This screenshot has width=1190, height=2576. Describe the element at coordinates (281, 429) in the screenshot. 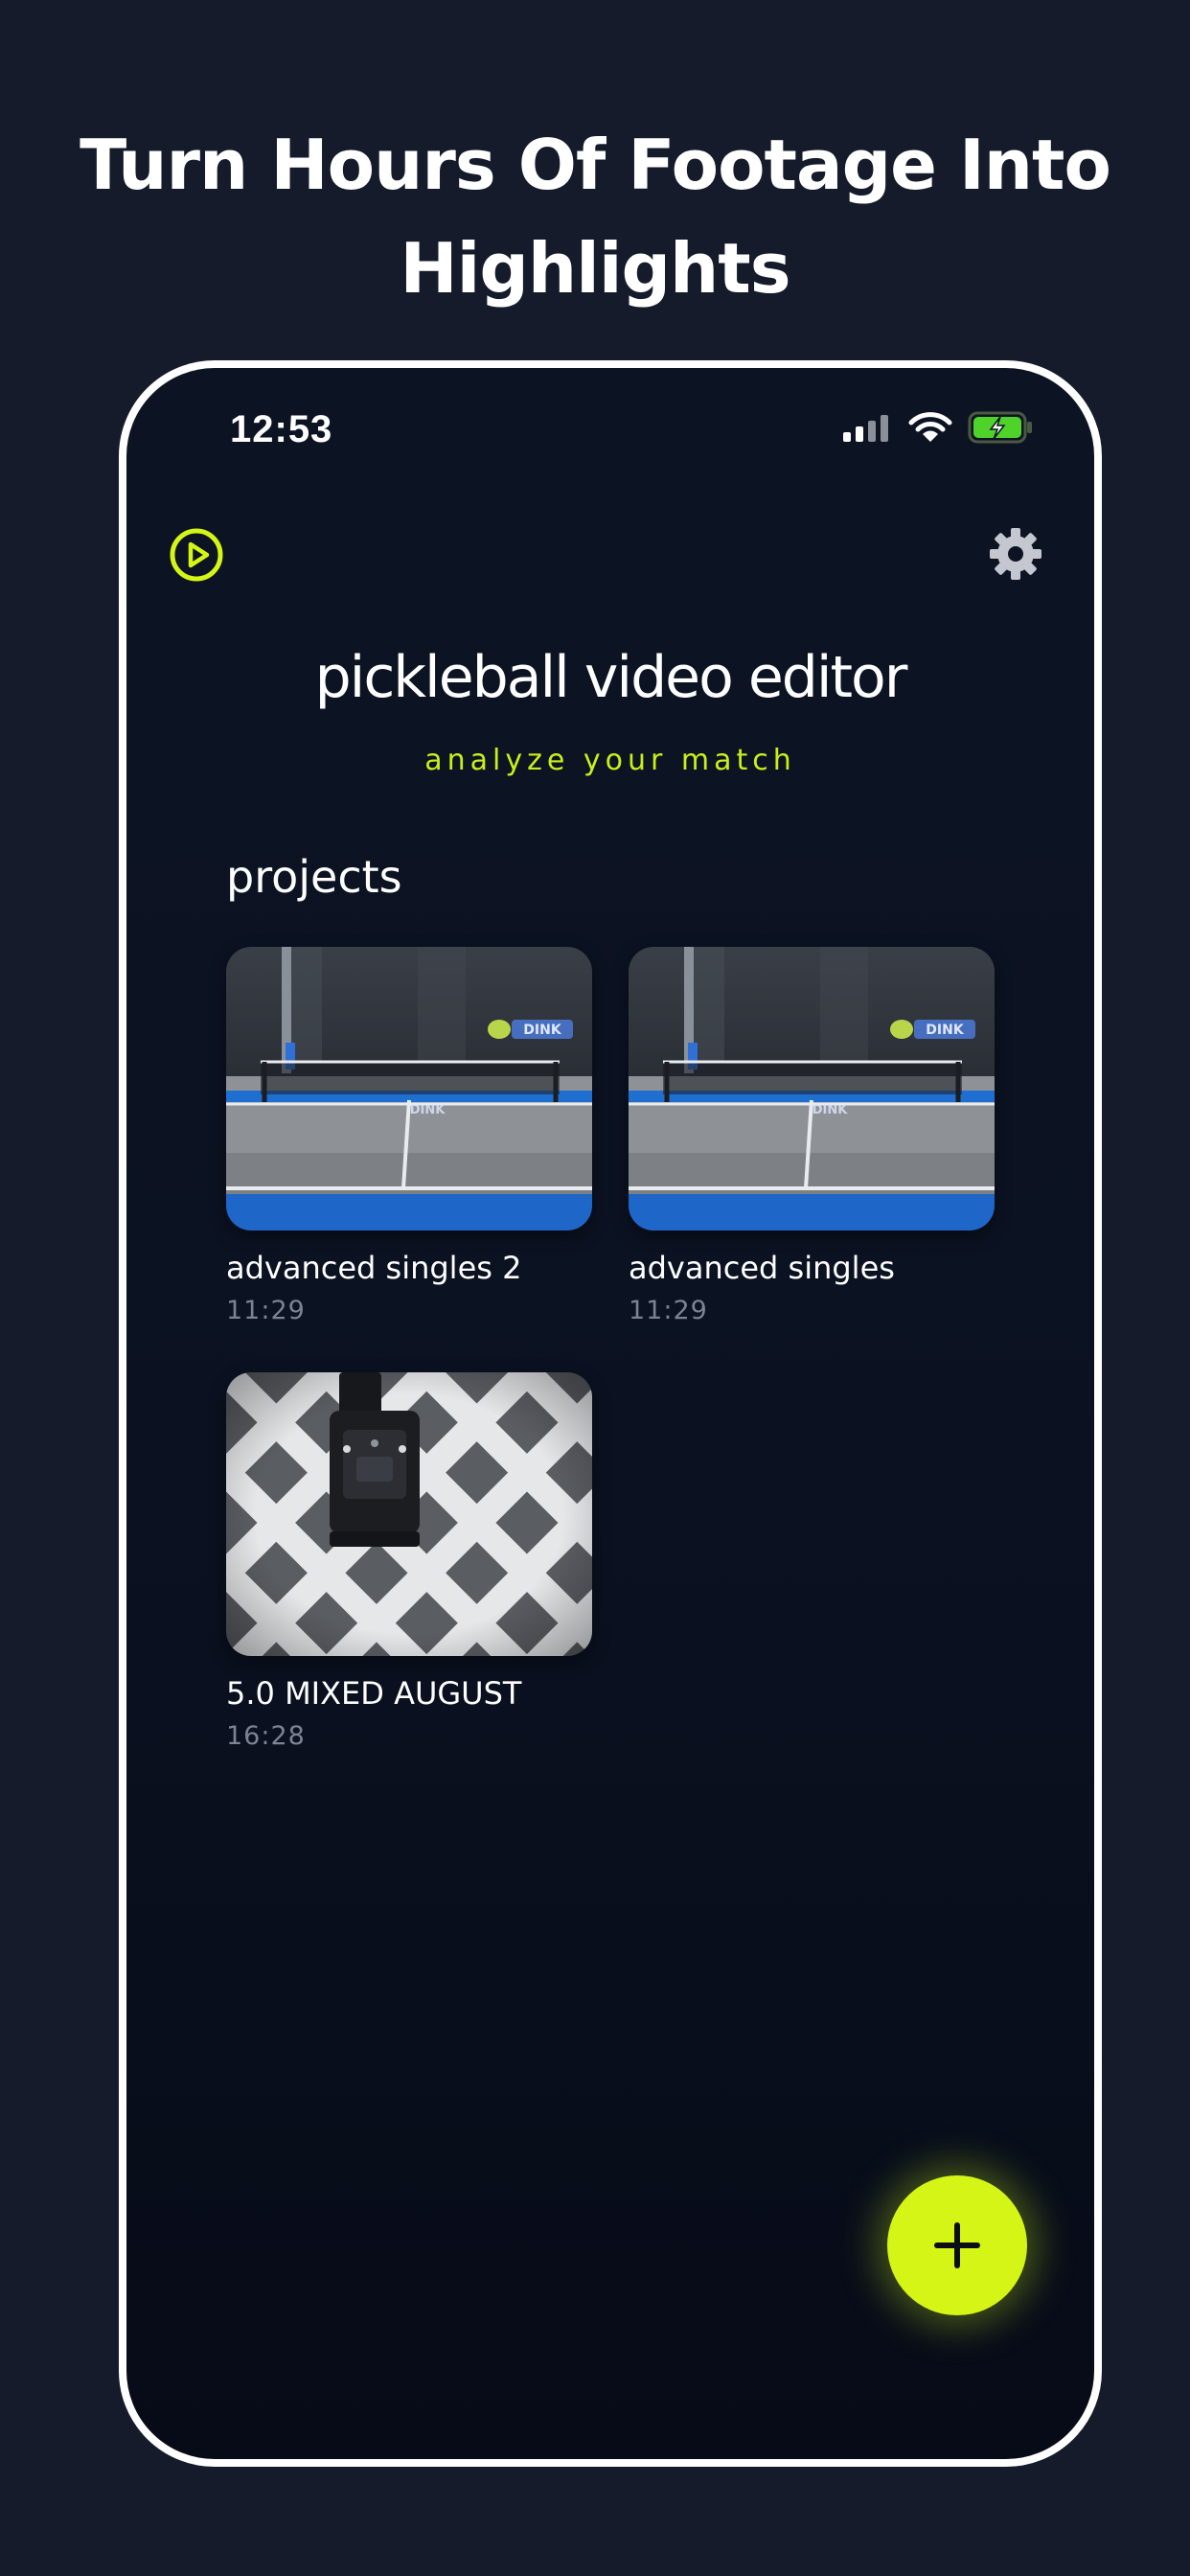

I see `status-time: 12:53` at that location.